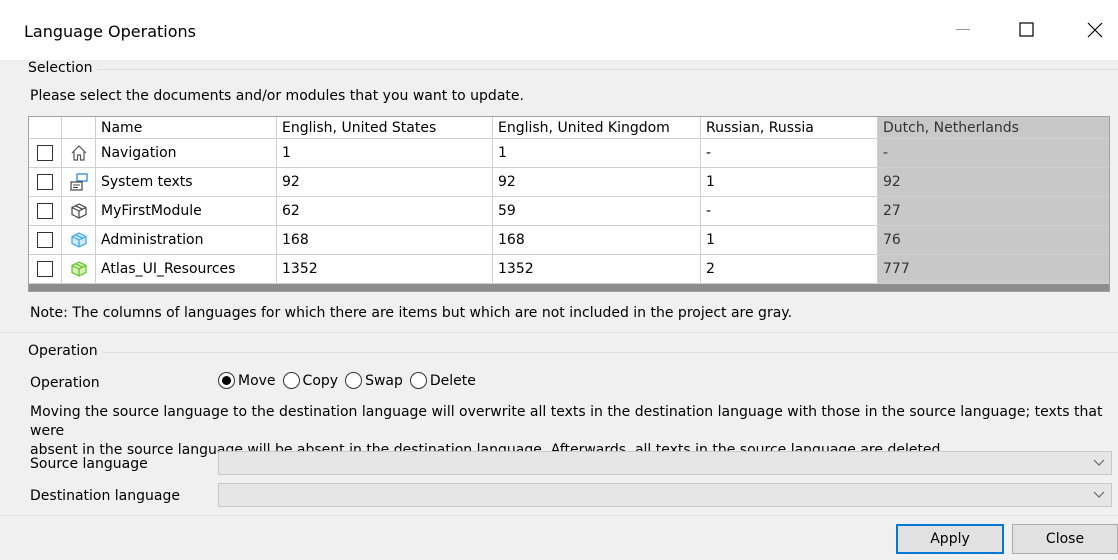 The height and width of the screenshot is (560, 1118). I want to click on radio-move: Move, so click(247, 380).